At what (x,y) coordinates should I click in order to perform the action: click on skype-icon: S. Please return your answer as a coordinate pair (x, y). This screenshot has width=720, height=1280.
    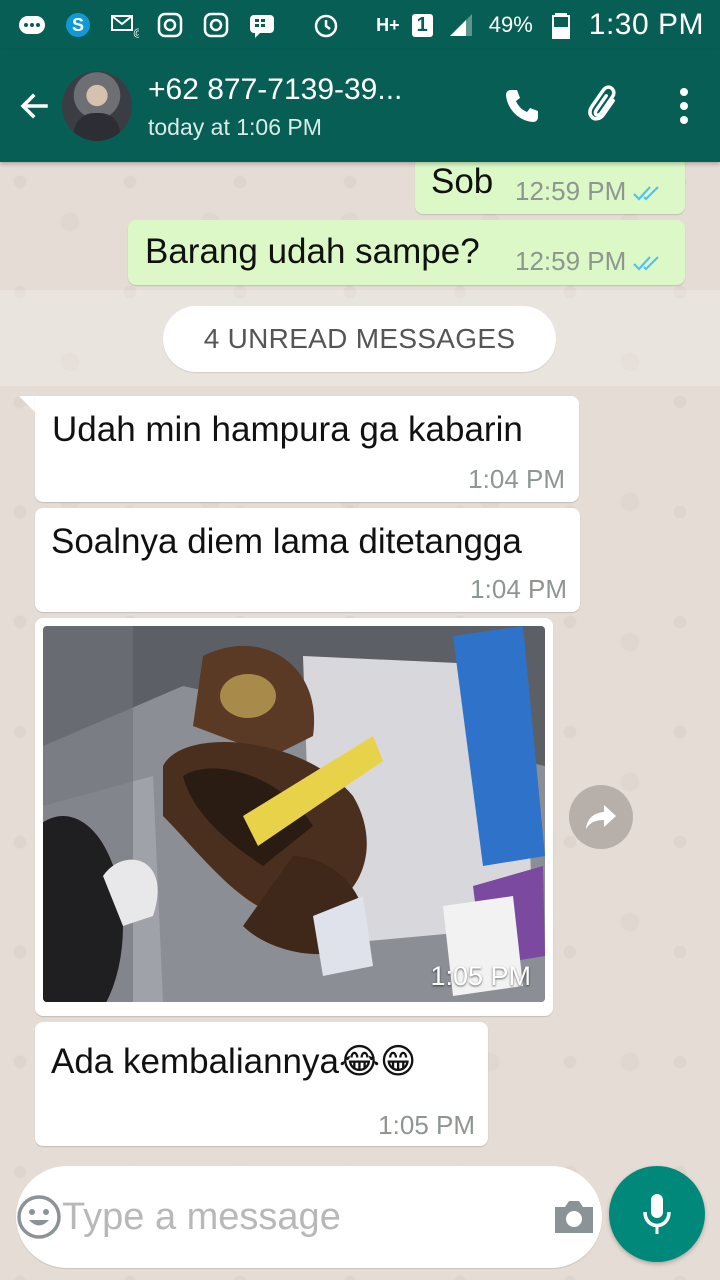
    Looking at the image, I should click on (78, 25).